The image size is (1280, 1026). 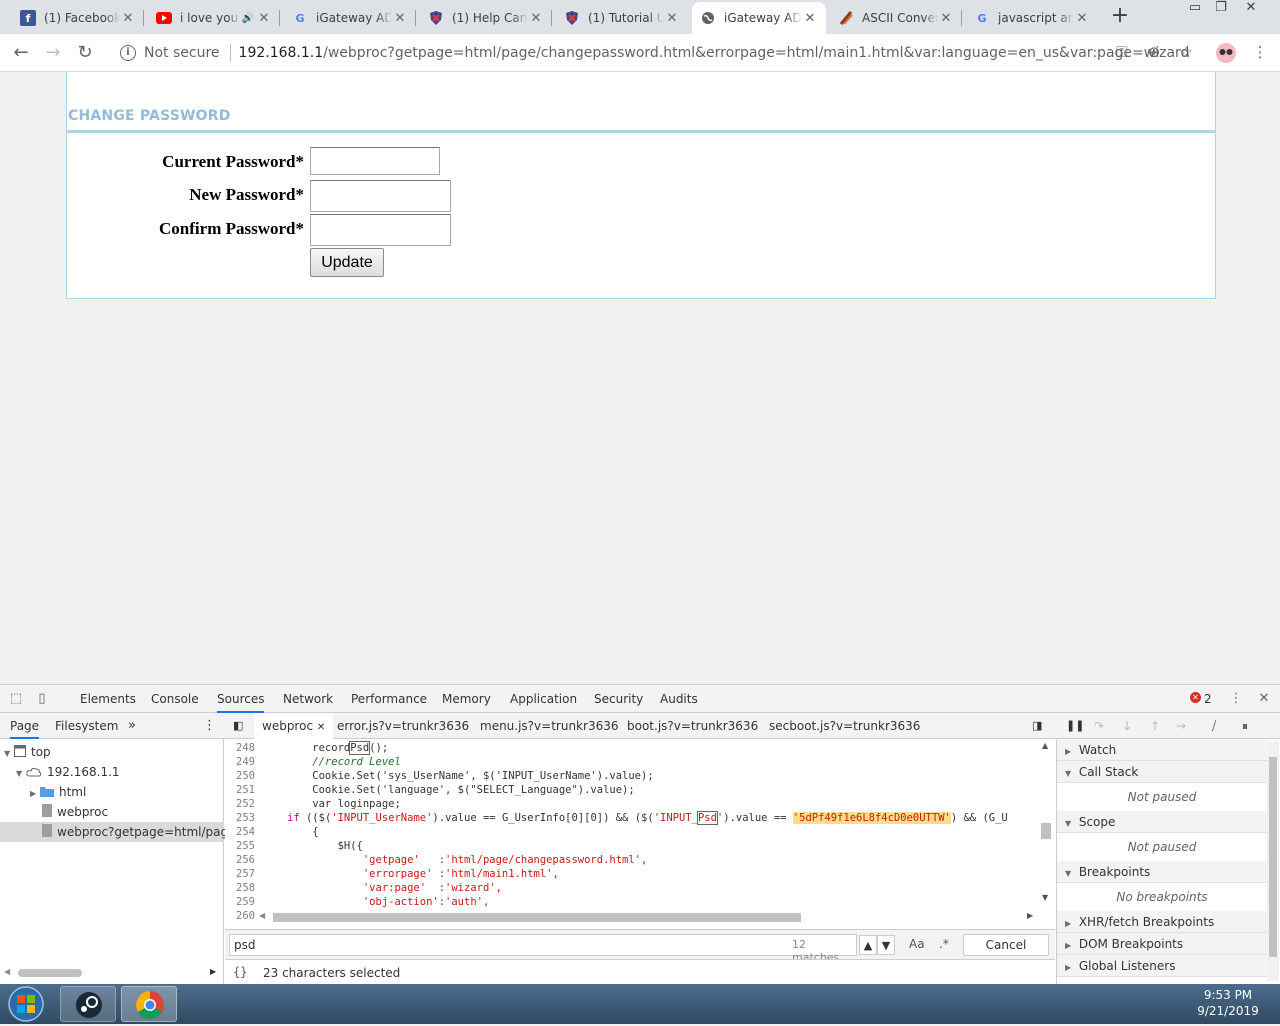 What do you see at coordinates (403, 726) in the screenshot?
I see `file-tab-error-js: error.js?v=trunkr3636` at bounding box center [403, 726].